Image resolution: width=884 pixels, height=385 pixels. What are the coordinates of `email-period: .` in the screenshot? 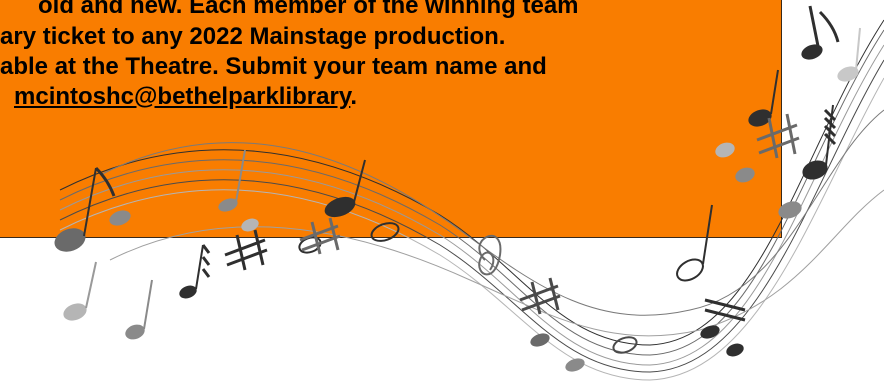 It's located at (354, 96).